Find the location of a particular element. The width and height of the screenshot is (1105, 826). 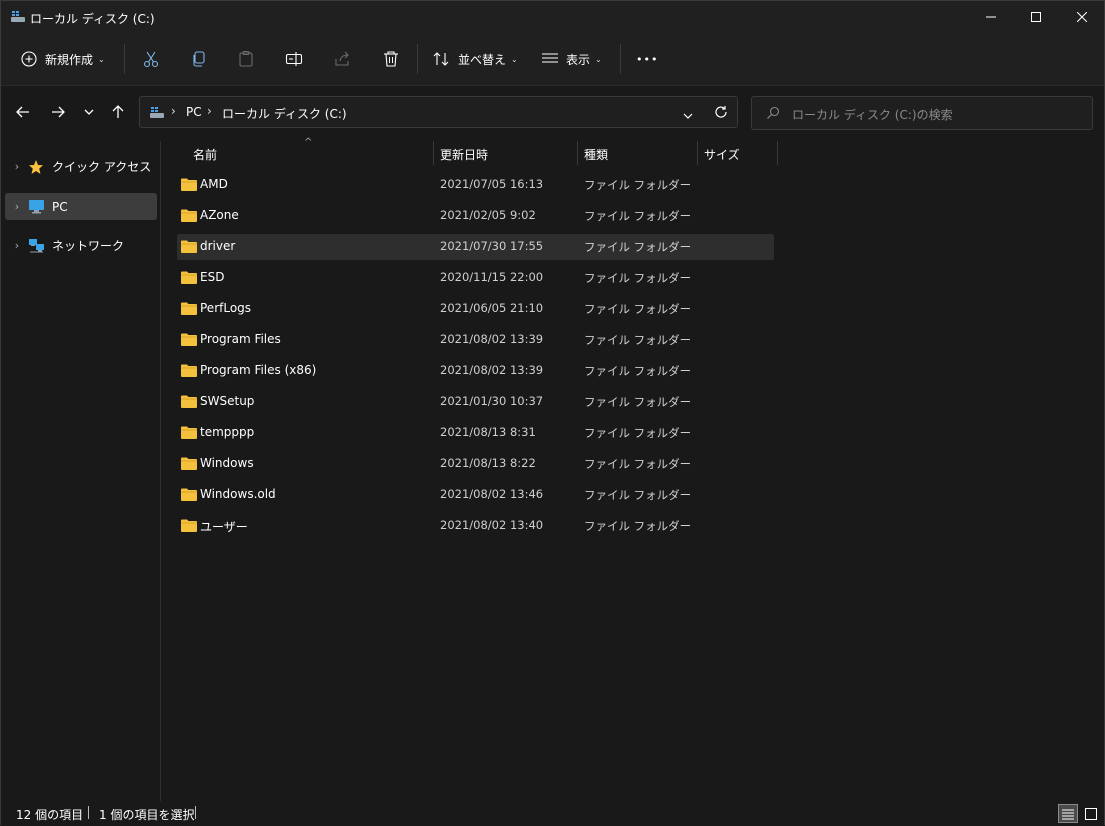

column-header-row: 名前 更新日時 種類 サイズ is located at coordinates (477, 153).